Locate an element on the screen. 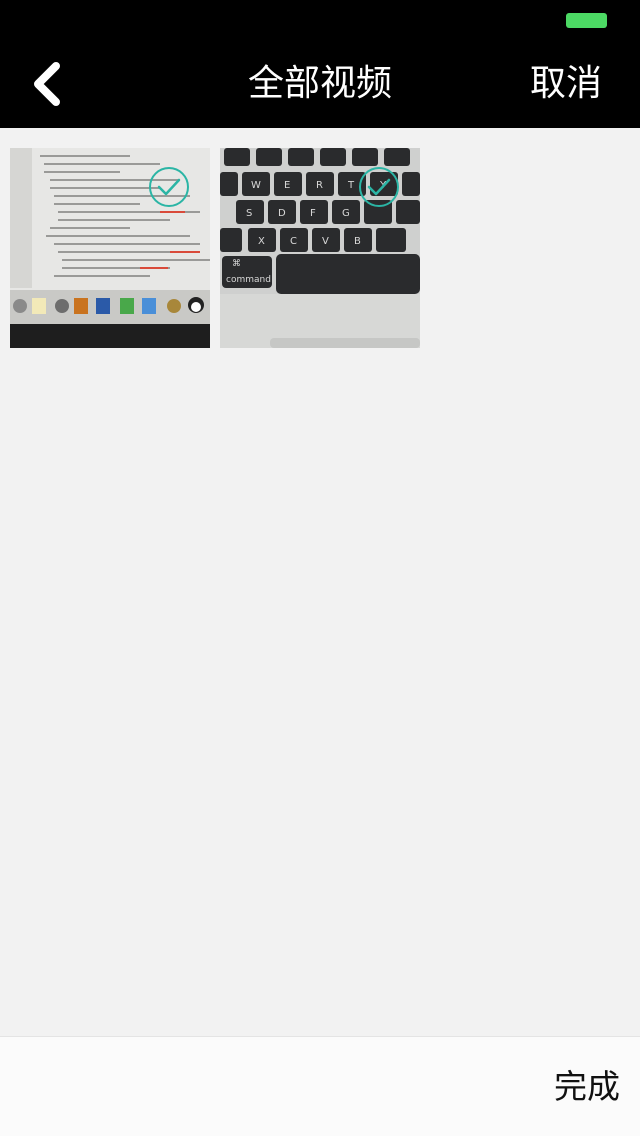 This screenshot has height=1136, width=640. cancel-button: 取消 is located at coordinates (566, 84).